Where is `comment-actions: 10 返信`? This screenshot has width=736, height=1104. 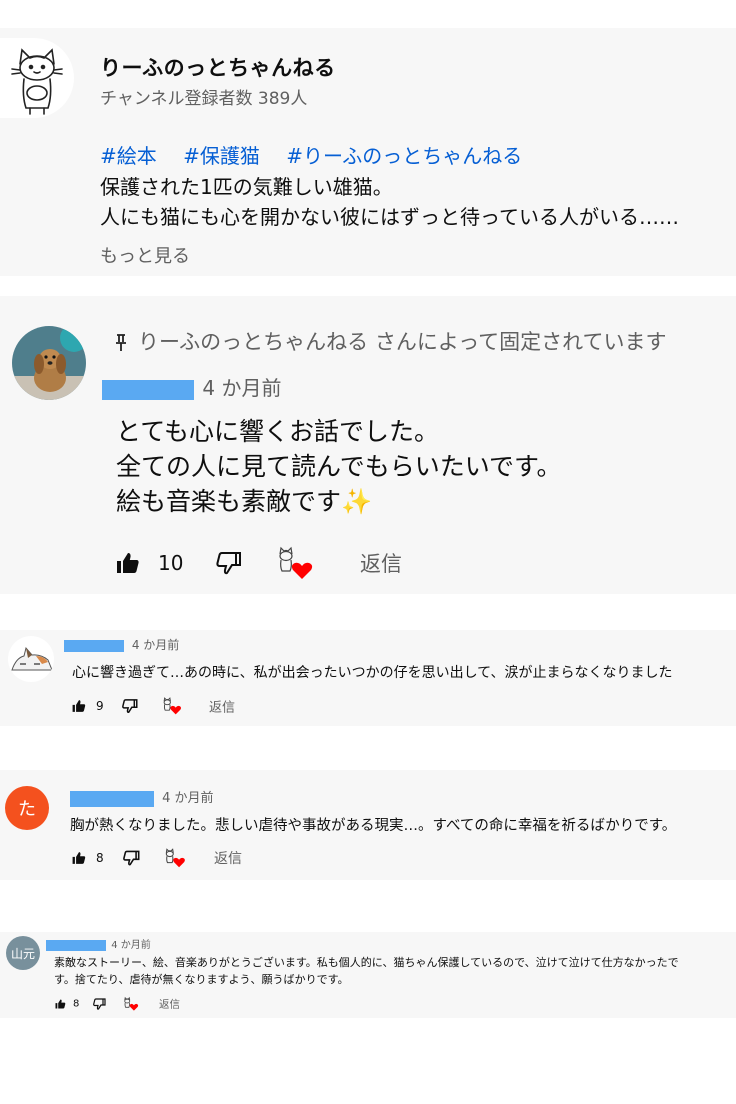 comment-actions: 10 返信 is located at coordinates (276, 563).